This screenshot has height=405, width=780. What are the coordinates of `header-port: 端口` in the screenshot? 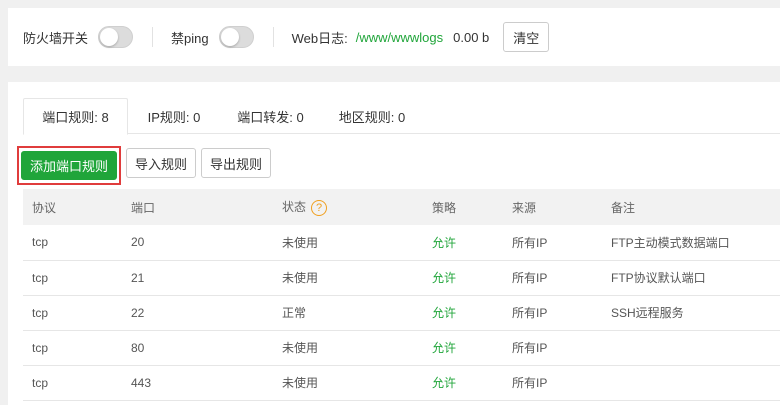 It's located at (143, 207).